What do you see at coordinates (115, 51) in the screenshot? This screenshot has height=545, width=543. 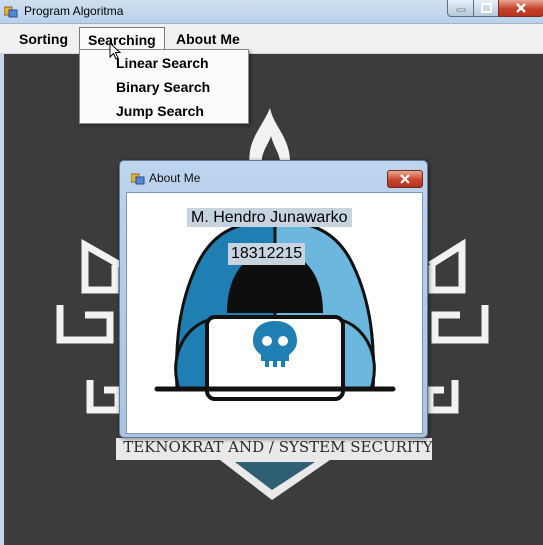 I see `mouse-cursor-icon` at bounding box center [115, 51].